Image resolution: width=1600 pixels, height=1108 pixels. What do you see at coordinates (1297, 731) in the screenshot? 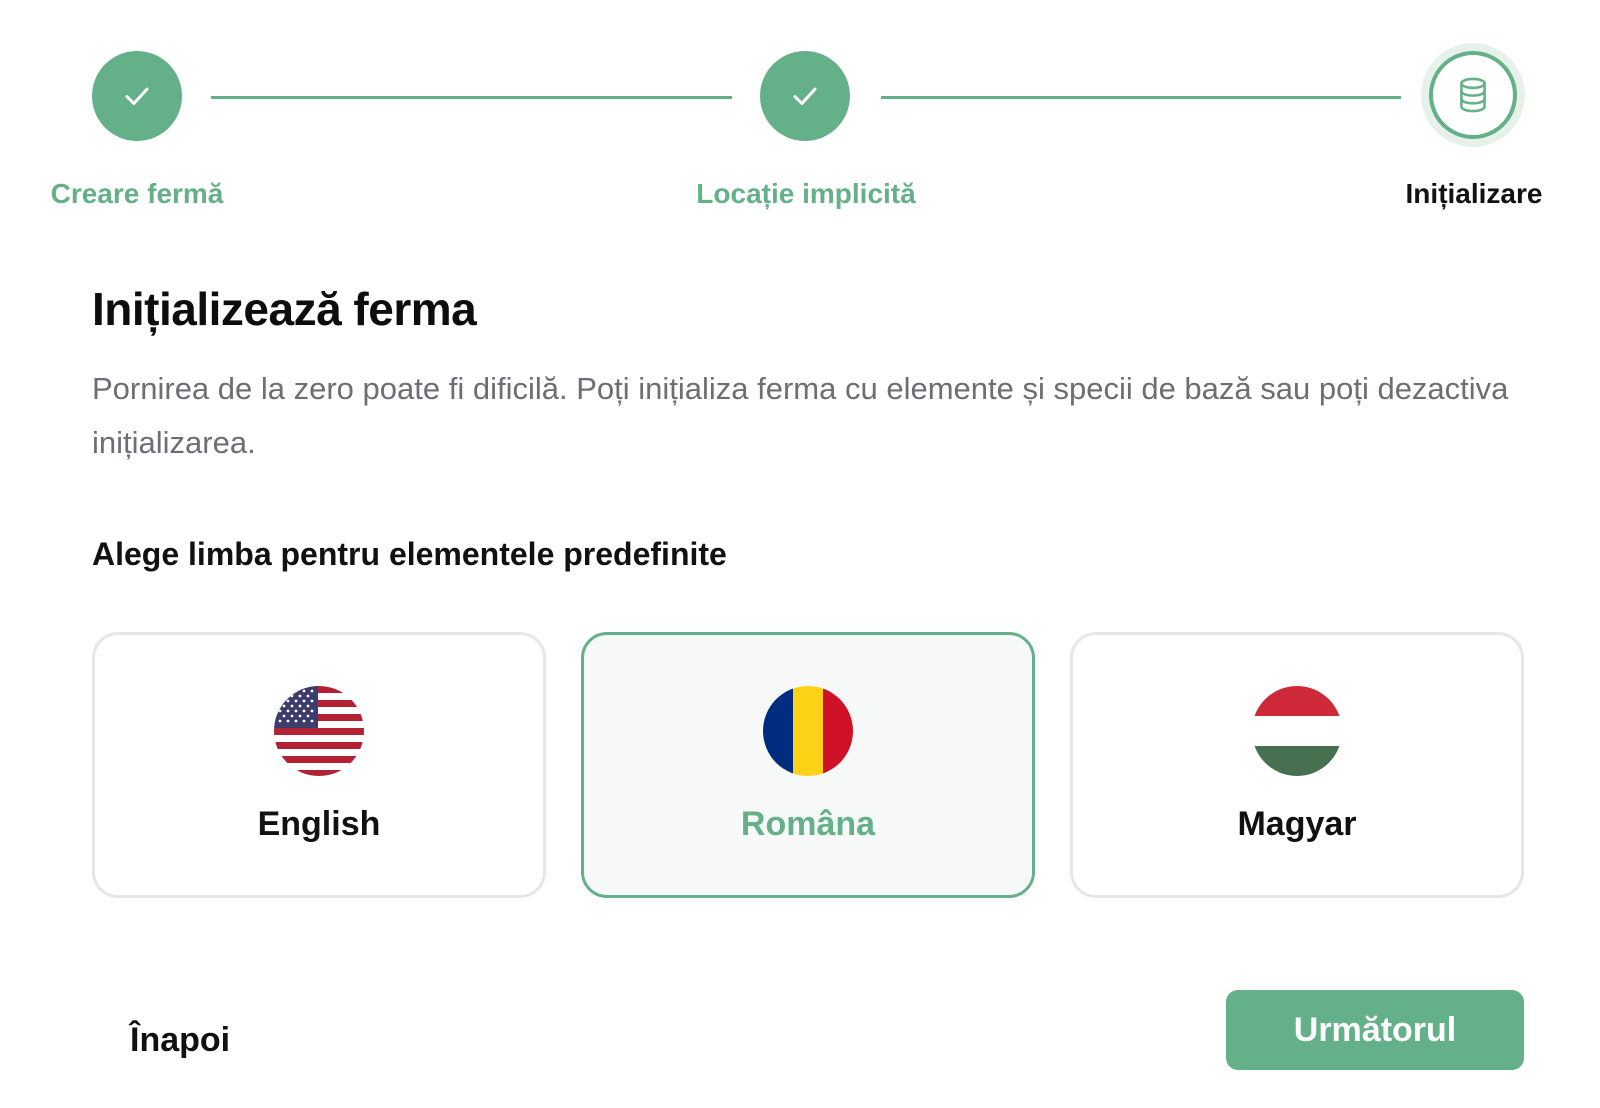
I see `hungary-flag-icon` at bounding box center [1297, 731].